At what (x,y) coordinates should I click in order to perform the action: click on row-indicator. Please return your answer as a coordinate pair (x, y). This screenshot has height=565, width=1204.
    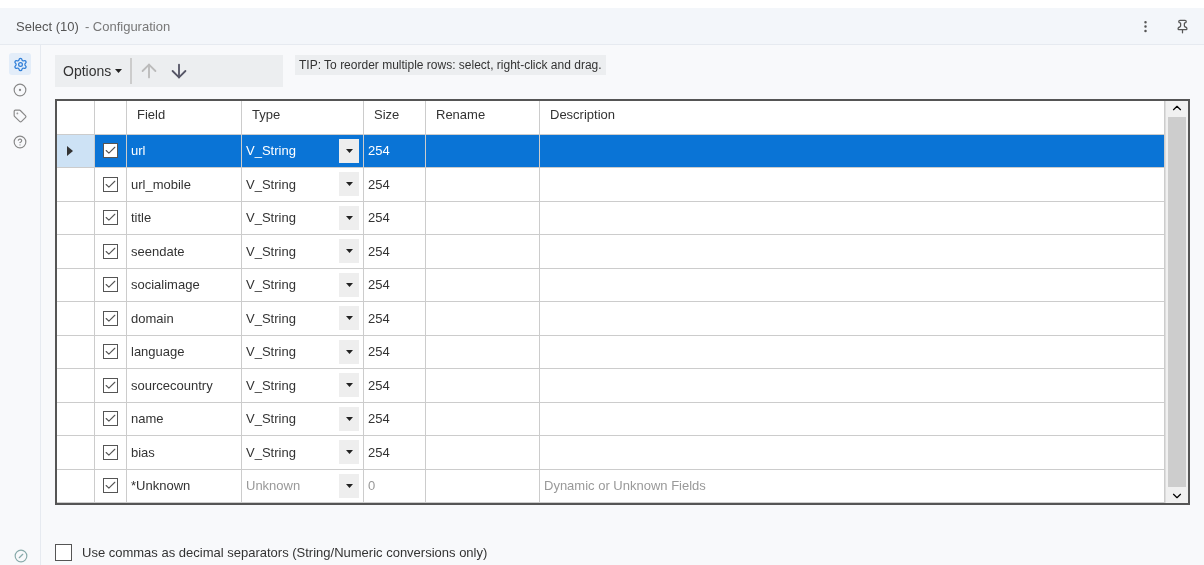
    Looking at the image, I should click on (76, 151).